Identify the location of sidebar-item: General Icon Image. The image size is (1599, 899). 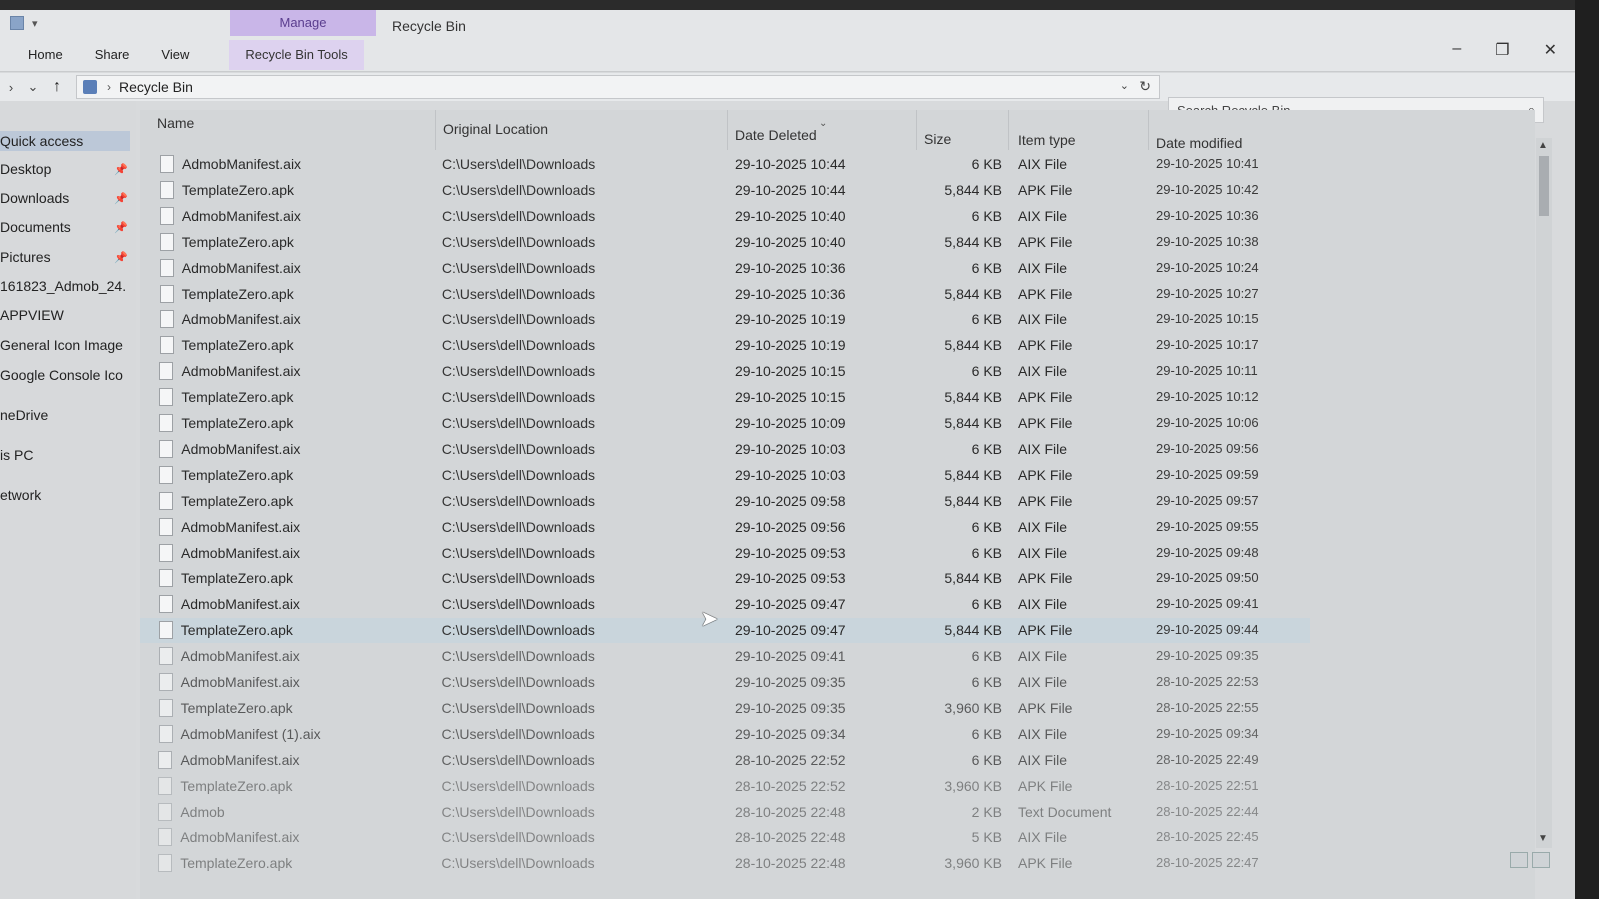
(65, 345).